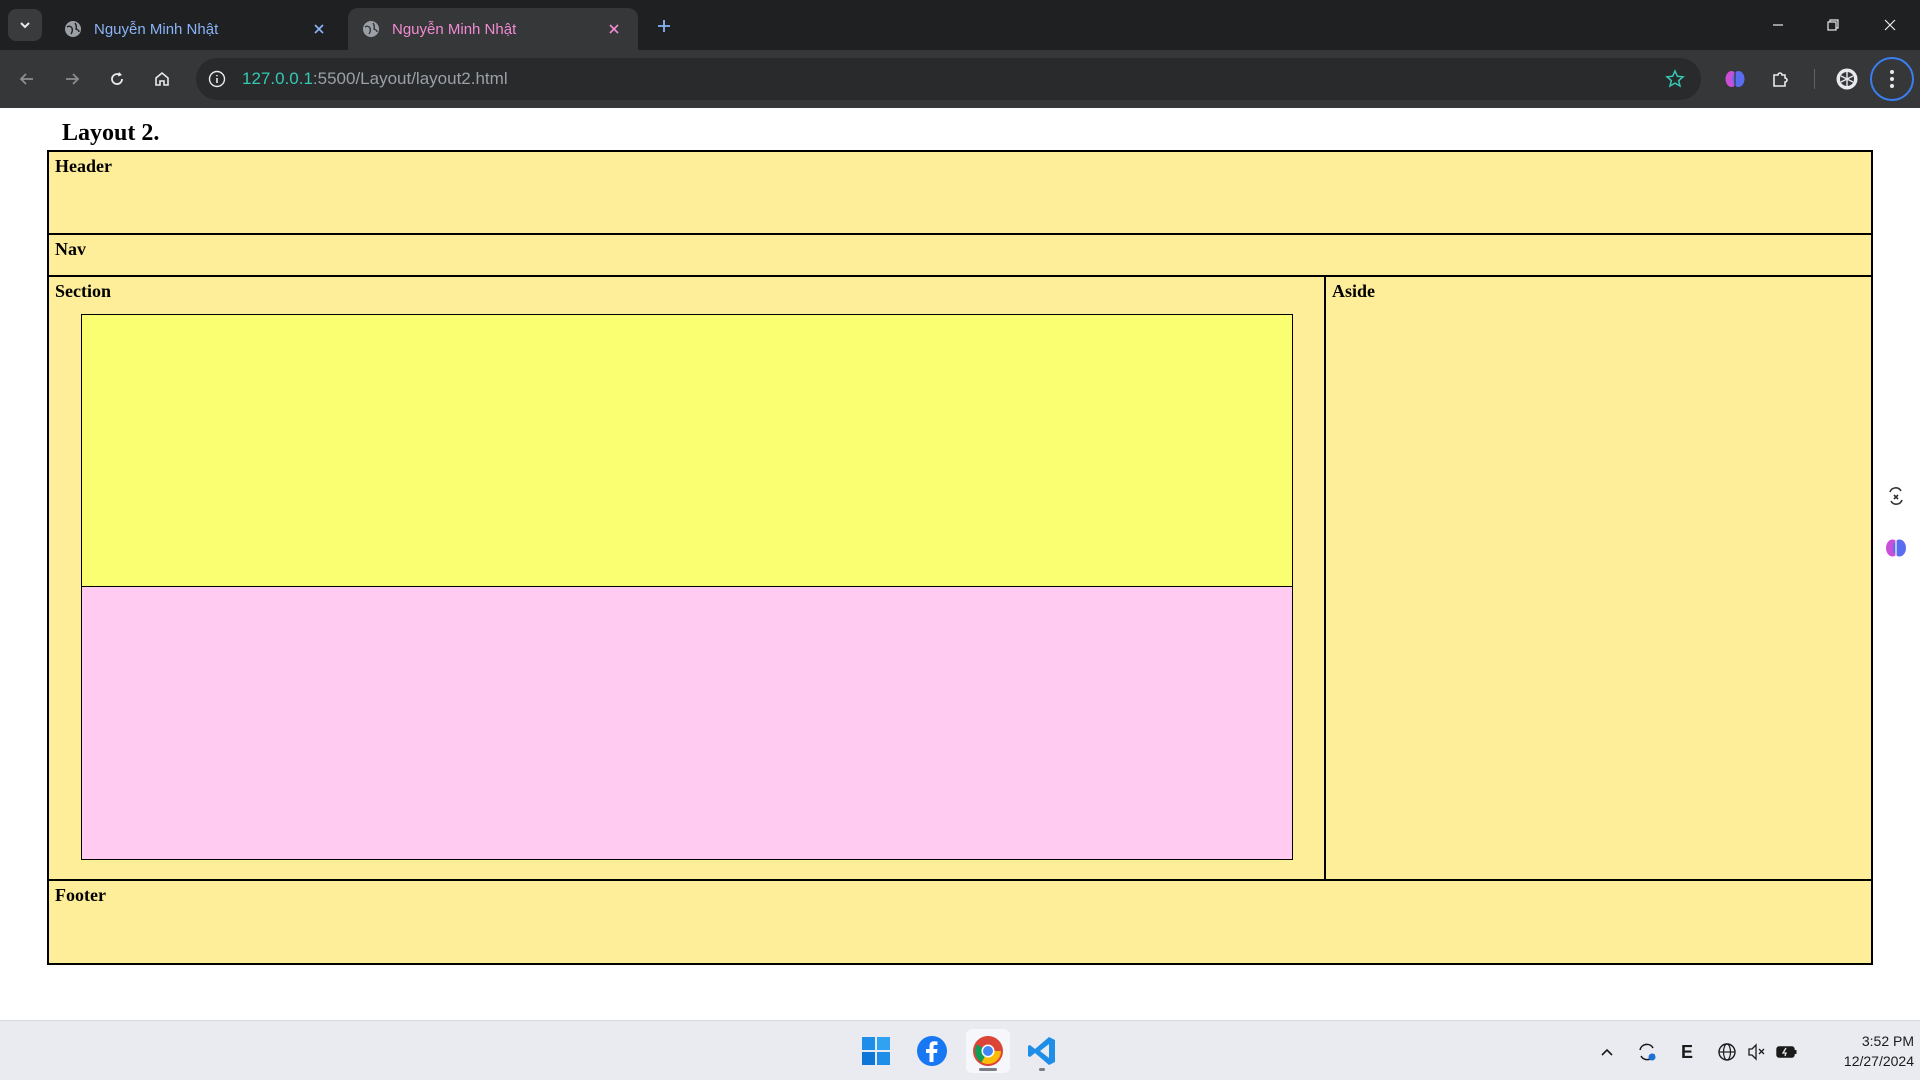 This screenshot has width=1920, height=1080. Describe the element at coordinates (960, 255) in the screenshot. I see `nav-block: Nav` at that location.